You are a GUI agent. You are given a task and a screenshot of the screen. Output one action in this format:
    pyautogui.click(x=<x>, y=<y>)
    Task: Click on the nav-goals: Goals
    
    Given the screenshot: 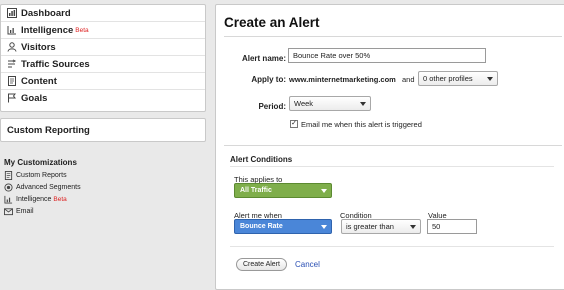 What is the action you would take?
    pyautogui.click(x=103, y=98)
    